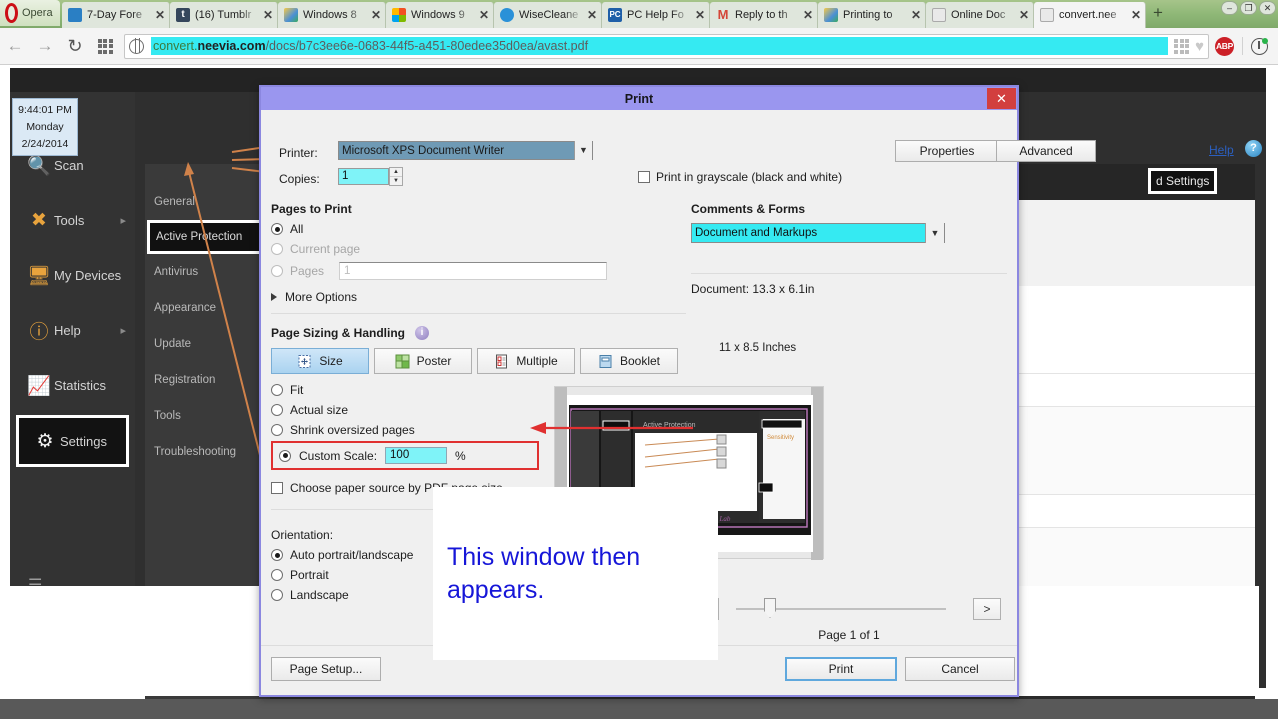 The image size is (1278, 719). What do you see at coordinates (207, 237) in the screenshot?
I see `settings-nav-active-protection: Active Protection` at bounding box center [207, 237].